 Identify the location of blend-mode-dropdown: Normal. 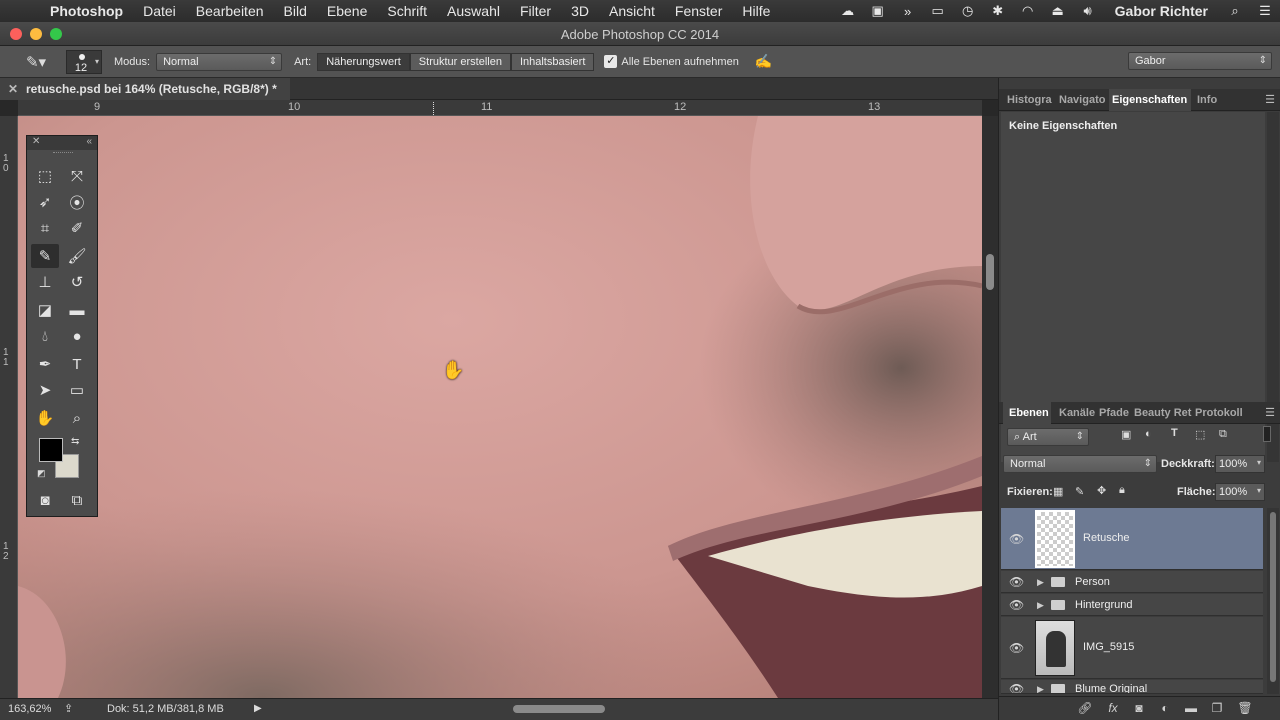
(1080, 464).